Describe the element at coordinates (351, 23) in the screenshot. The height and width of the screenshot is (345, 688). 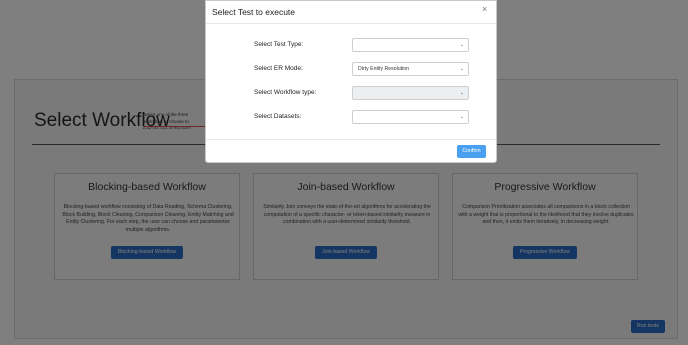
I see `modal-header-divider` at that location.